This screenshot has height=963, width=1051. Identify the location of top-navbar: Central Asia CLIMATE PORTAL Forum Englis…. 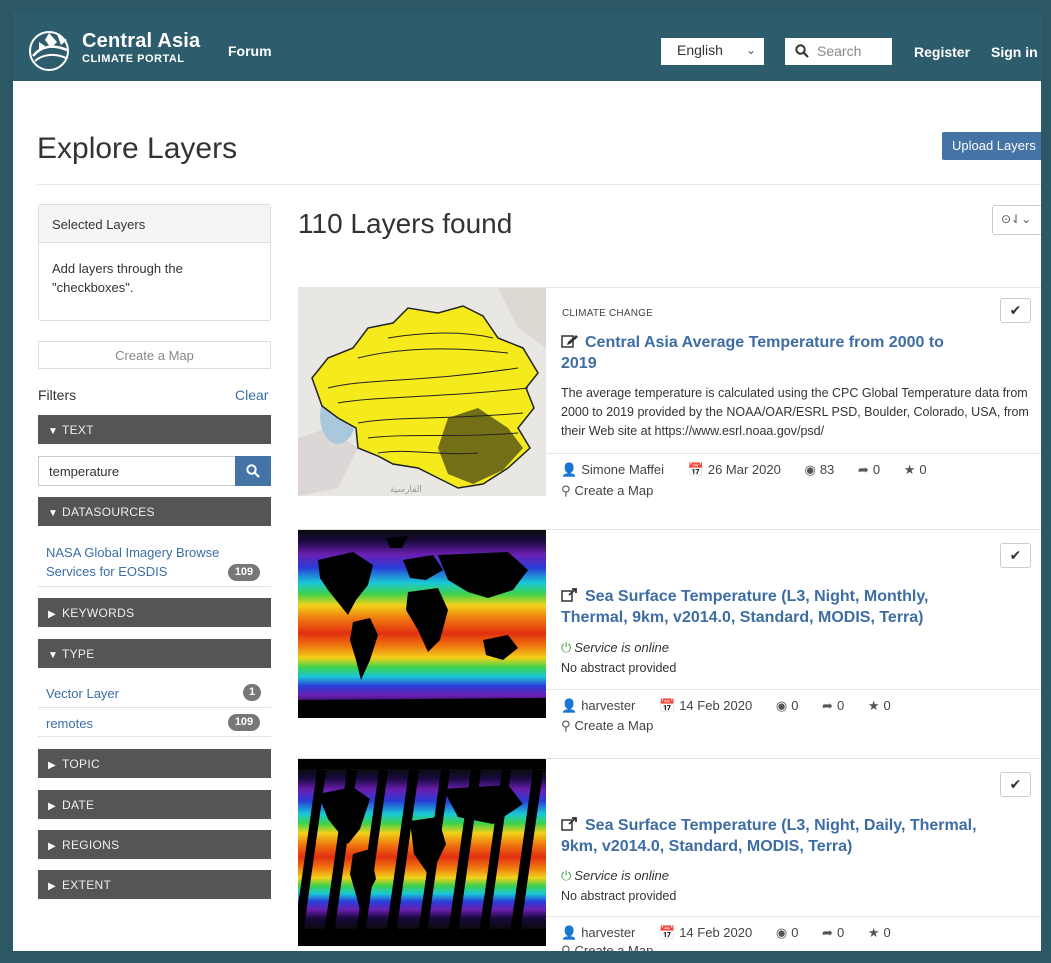
(527, 46).